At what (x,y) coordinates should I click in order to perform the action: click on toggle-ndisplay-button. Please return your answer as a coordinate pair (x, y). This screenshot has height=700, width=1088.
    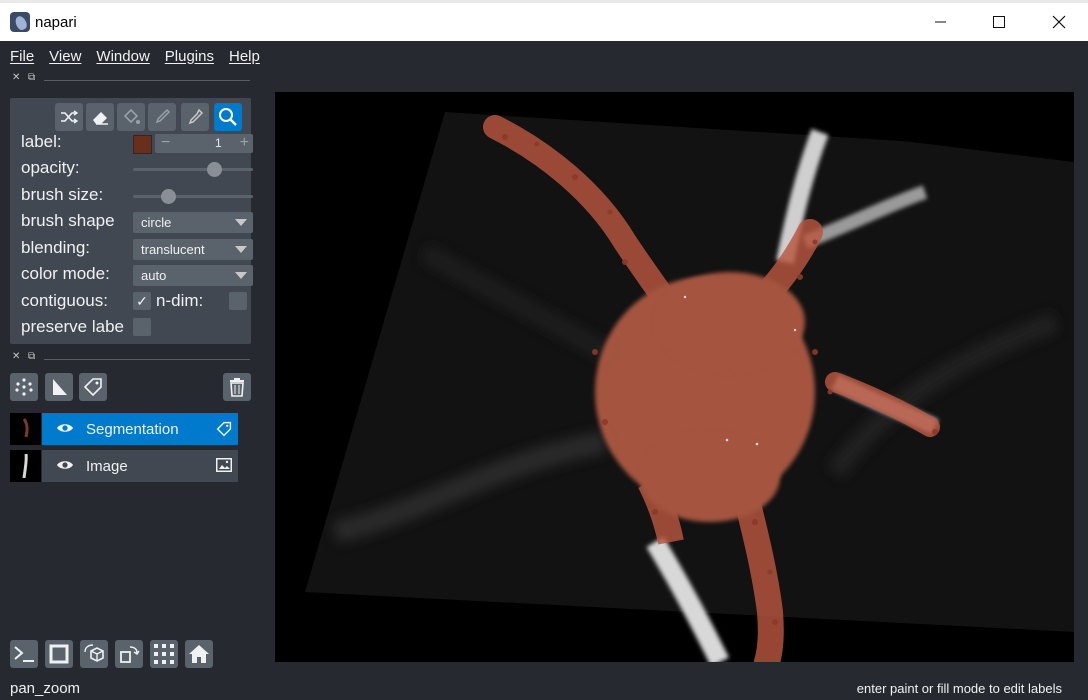
    Looking at the image, I should click on (59, 654).